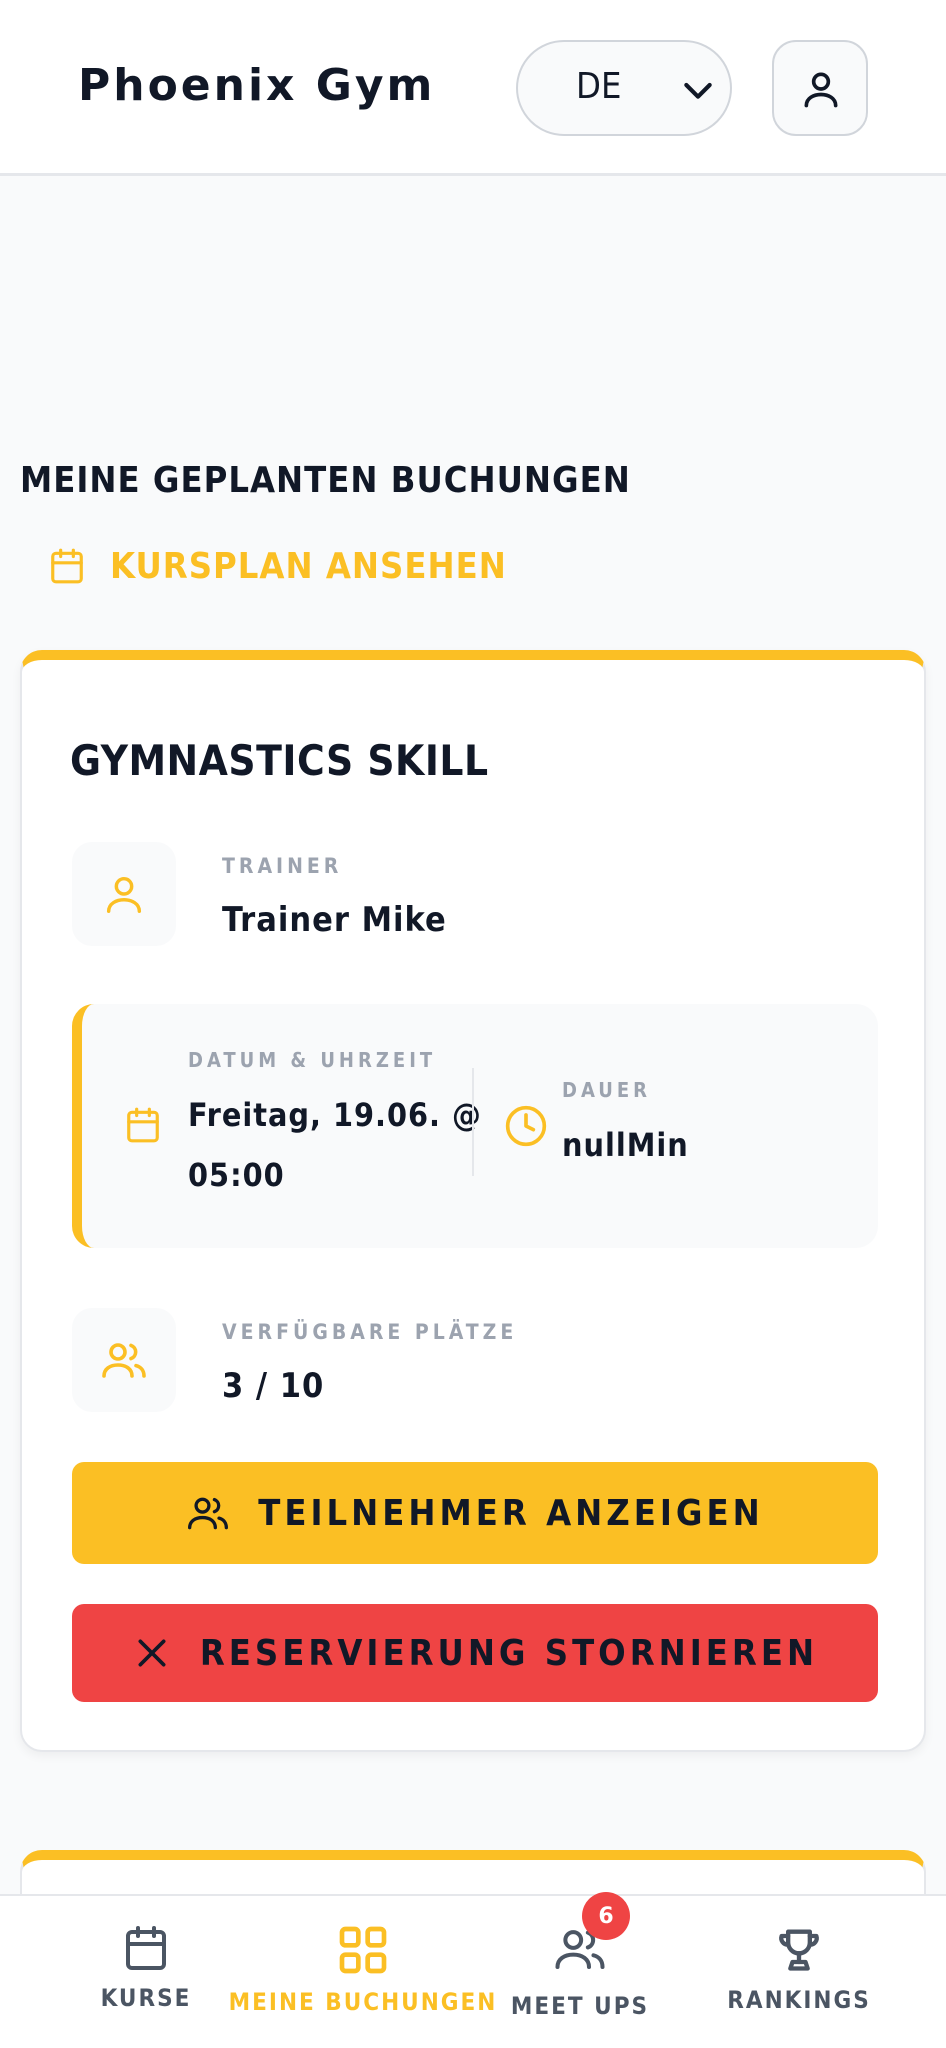 This screenshot has width=946, height=2048. What do you see at coordinates (798, 1972) in the screenshot?
I see `nav-item-rankings: RANKINGS` at bounding box center [798, 1972].